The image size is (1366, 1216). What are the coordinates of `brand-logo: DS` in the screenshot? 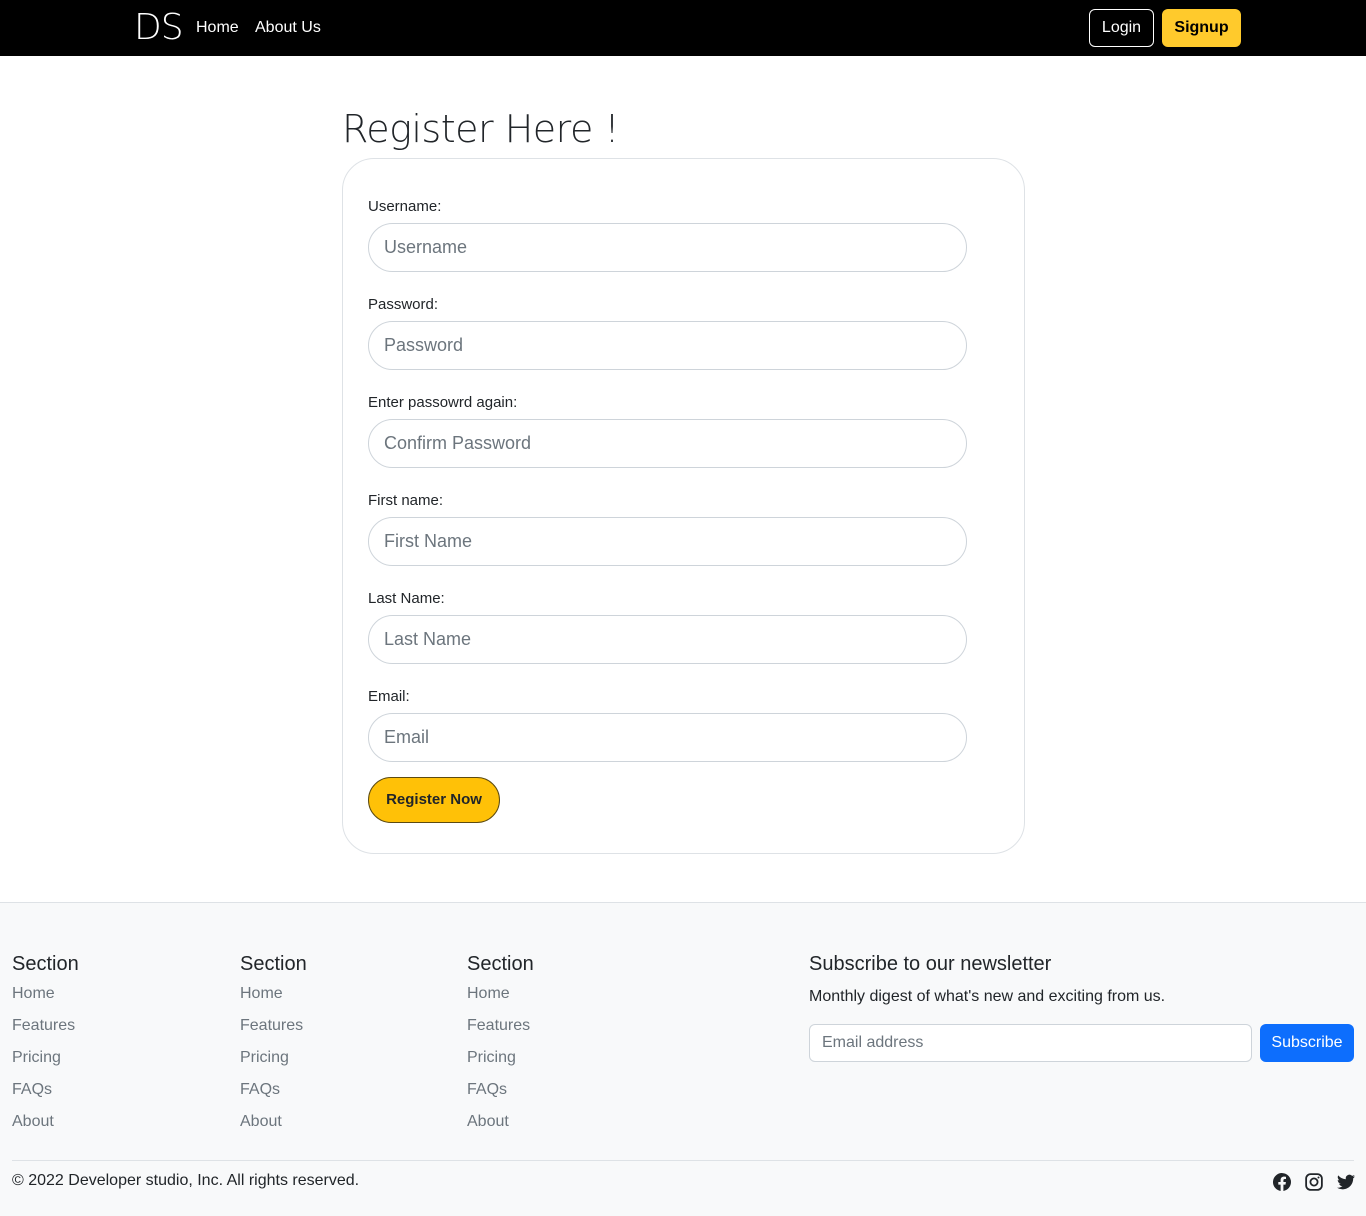 It's located at (159, 28).